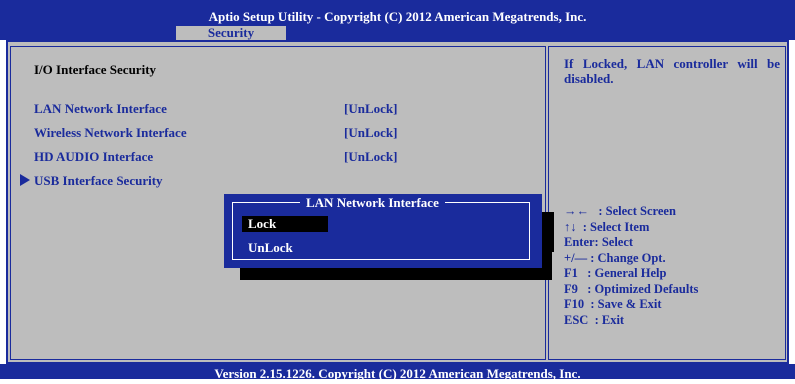 The width and height of the screenshot is (795, 384). What do you see at coordinates (231, 33) in the screenshot?
I see `tab-security: Security` at bounding box center [231, 33].